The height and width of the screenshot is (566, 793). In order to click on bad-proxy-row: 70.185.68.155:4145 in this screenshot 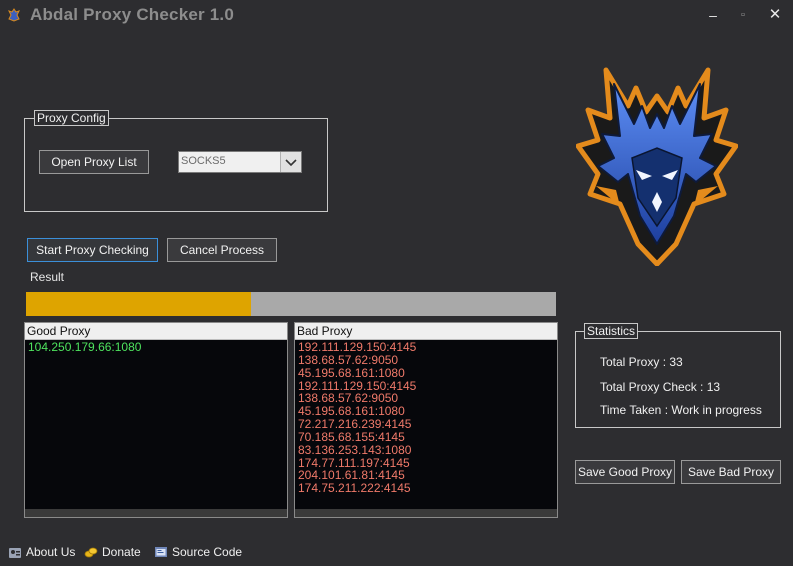, I will do `click(357, 437)`.